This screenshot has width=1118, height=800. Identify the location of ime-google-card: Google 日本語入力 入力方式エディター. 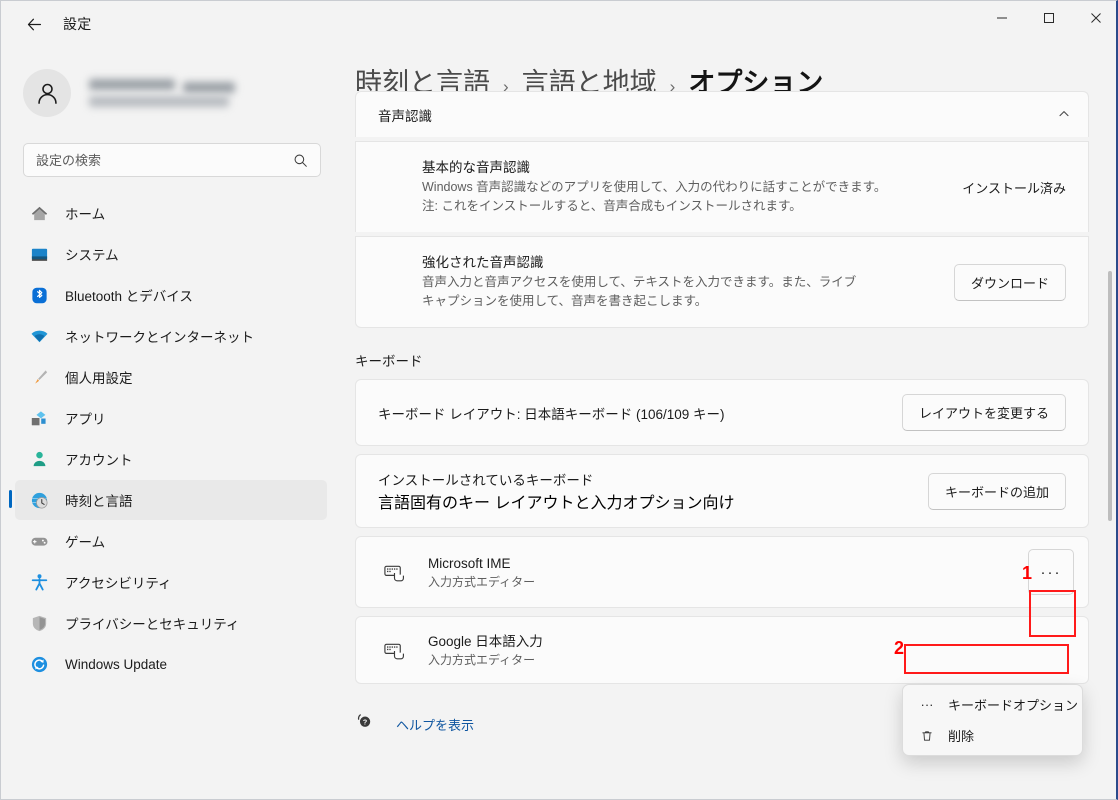
(722, 650).